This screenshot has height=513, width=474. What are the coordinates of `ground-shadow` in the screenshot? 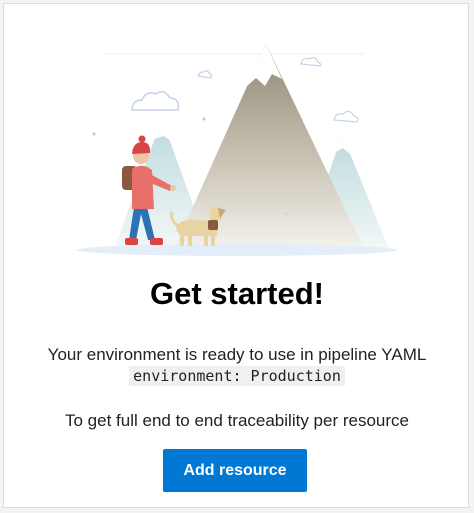 It's located at (237, 250).